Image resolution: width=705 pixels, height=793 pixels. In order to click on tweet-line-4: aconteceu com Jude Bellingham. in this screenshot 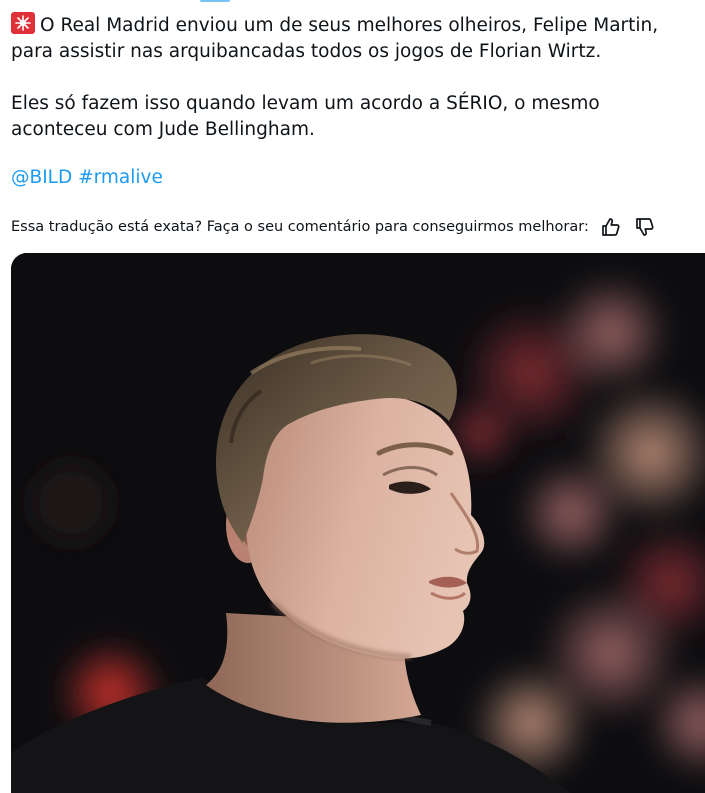, I will do `click(163, 129)`.